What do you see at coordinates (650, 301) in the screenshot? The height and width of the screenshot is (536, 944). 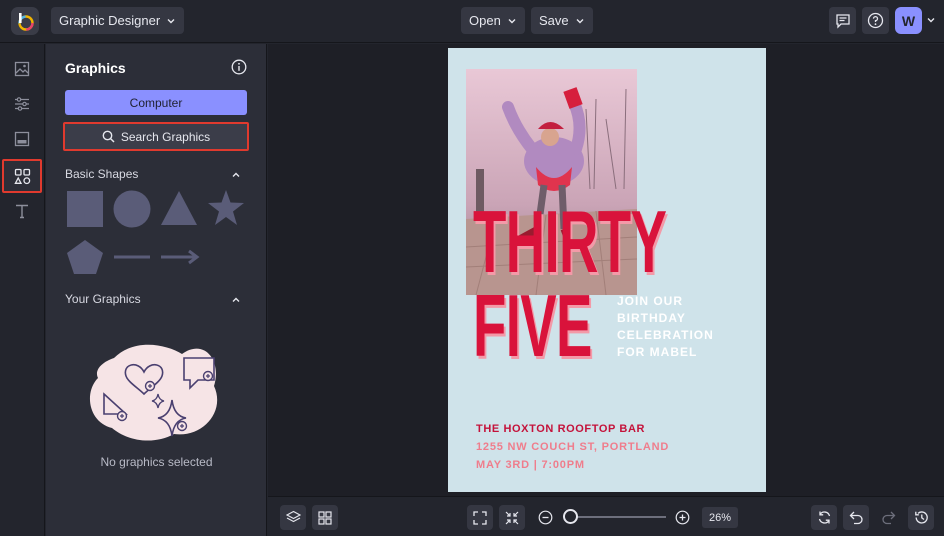 I see `invite-line: JOIN OUR` at bounding box center [650, 301].